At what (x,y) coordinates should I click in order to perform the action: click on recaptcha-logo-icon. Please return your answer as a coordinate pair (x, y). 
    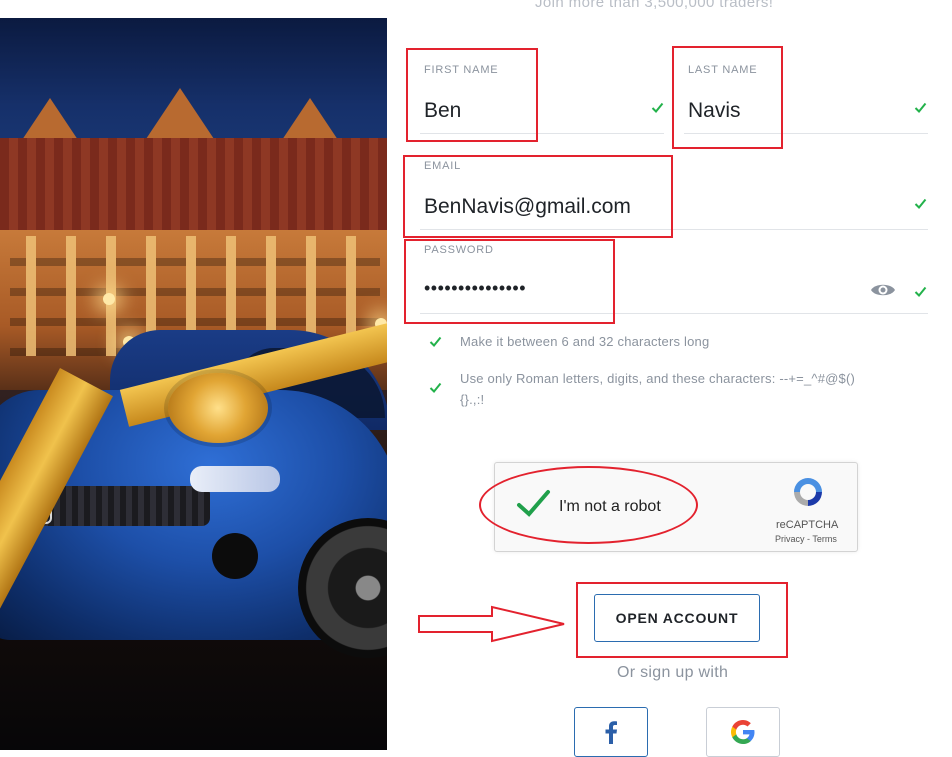
    Looking at the image, I should click on (808, 492).